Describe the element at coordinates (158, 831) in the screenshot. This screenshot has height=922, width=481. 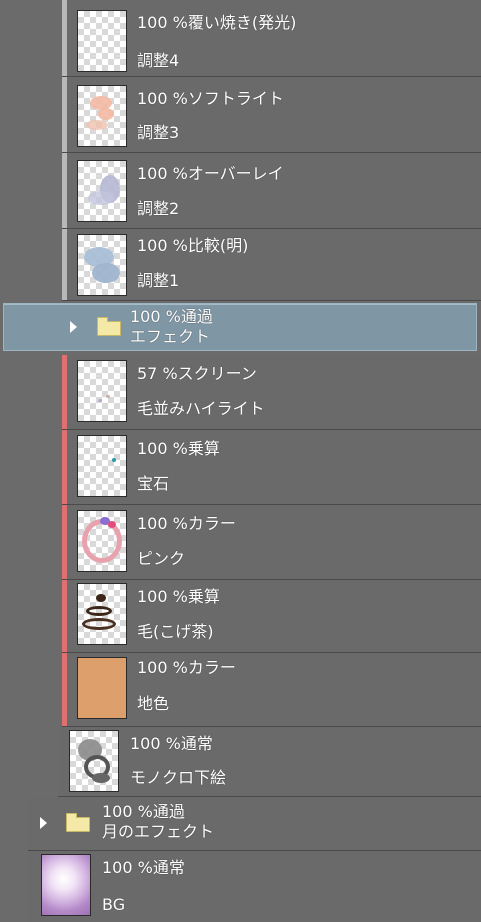
I see `layer-name: 月のエフェクト` at that location.